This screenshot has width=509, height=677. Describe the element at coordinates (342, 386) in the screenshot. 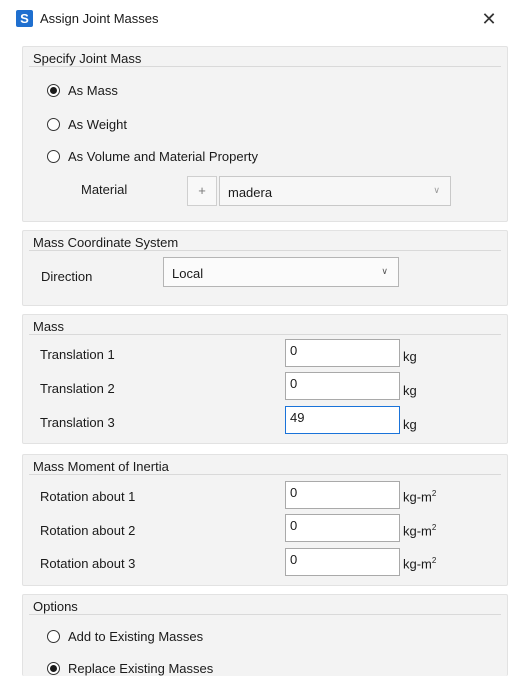

I see `translation-2-input: 0` at that location.